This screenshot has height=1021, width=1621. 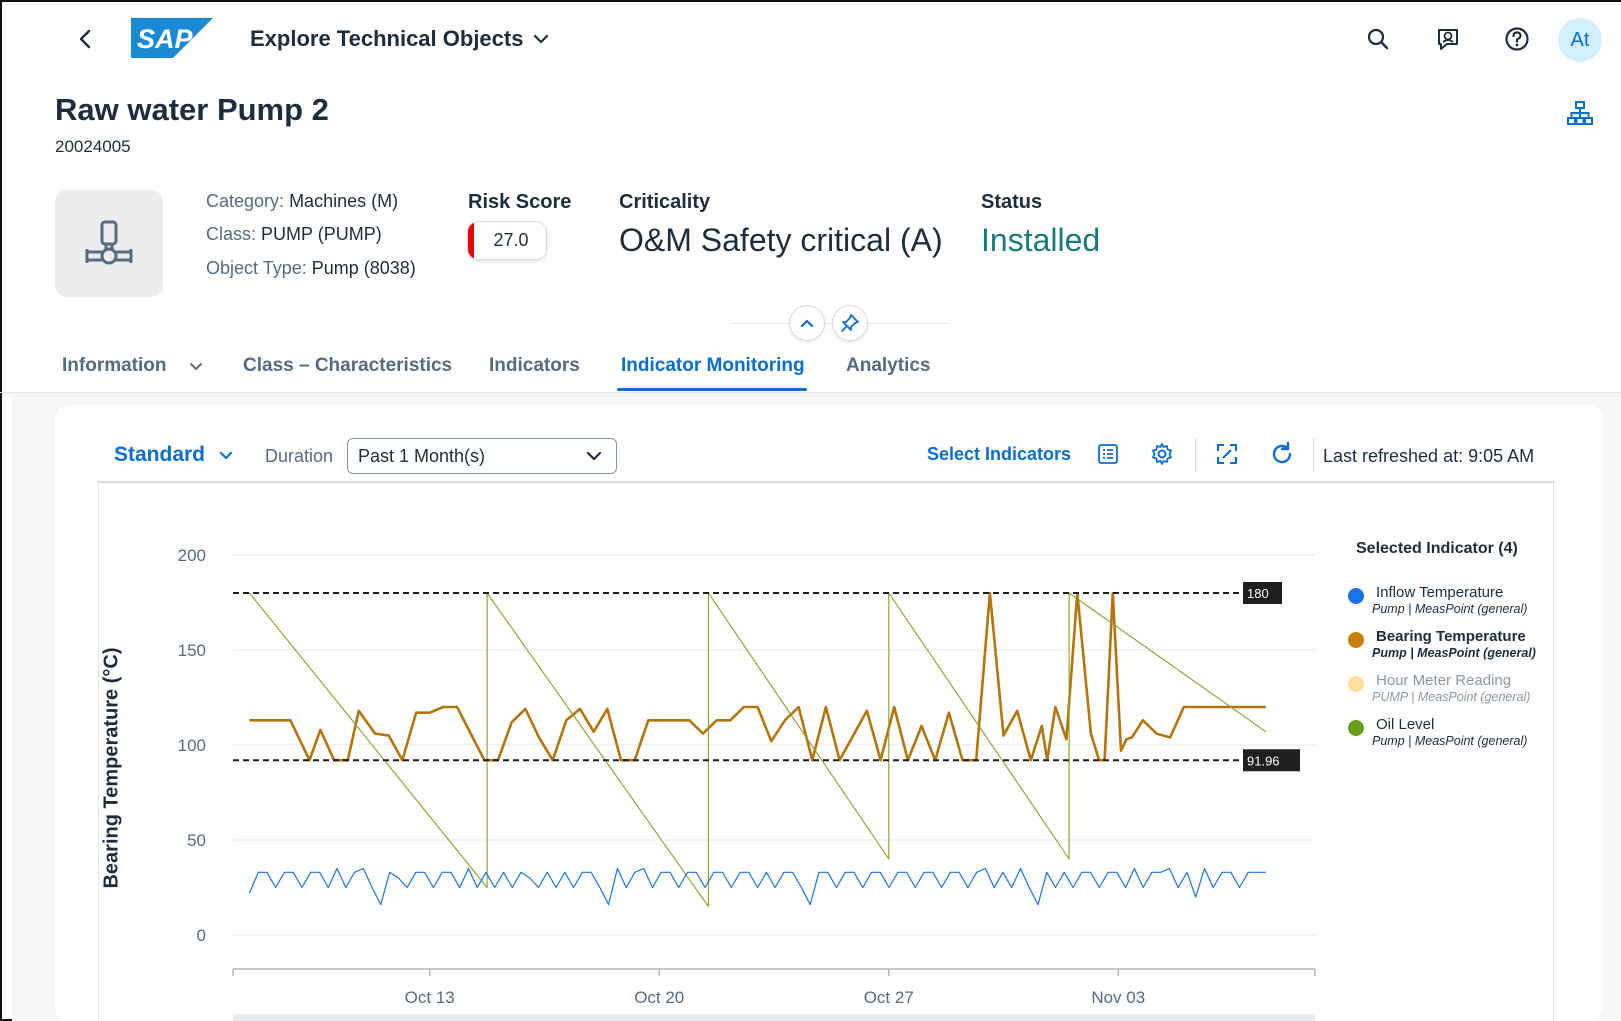 What do you see at coordinates (1393, 456) in the screenshot?
I see `last-refreshed-label: Last refreshed at:` at bounding box center [1393, 456].